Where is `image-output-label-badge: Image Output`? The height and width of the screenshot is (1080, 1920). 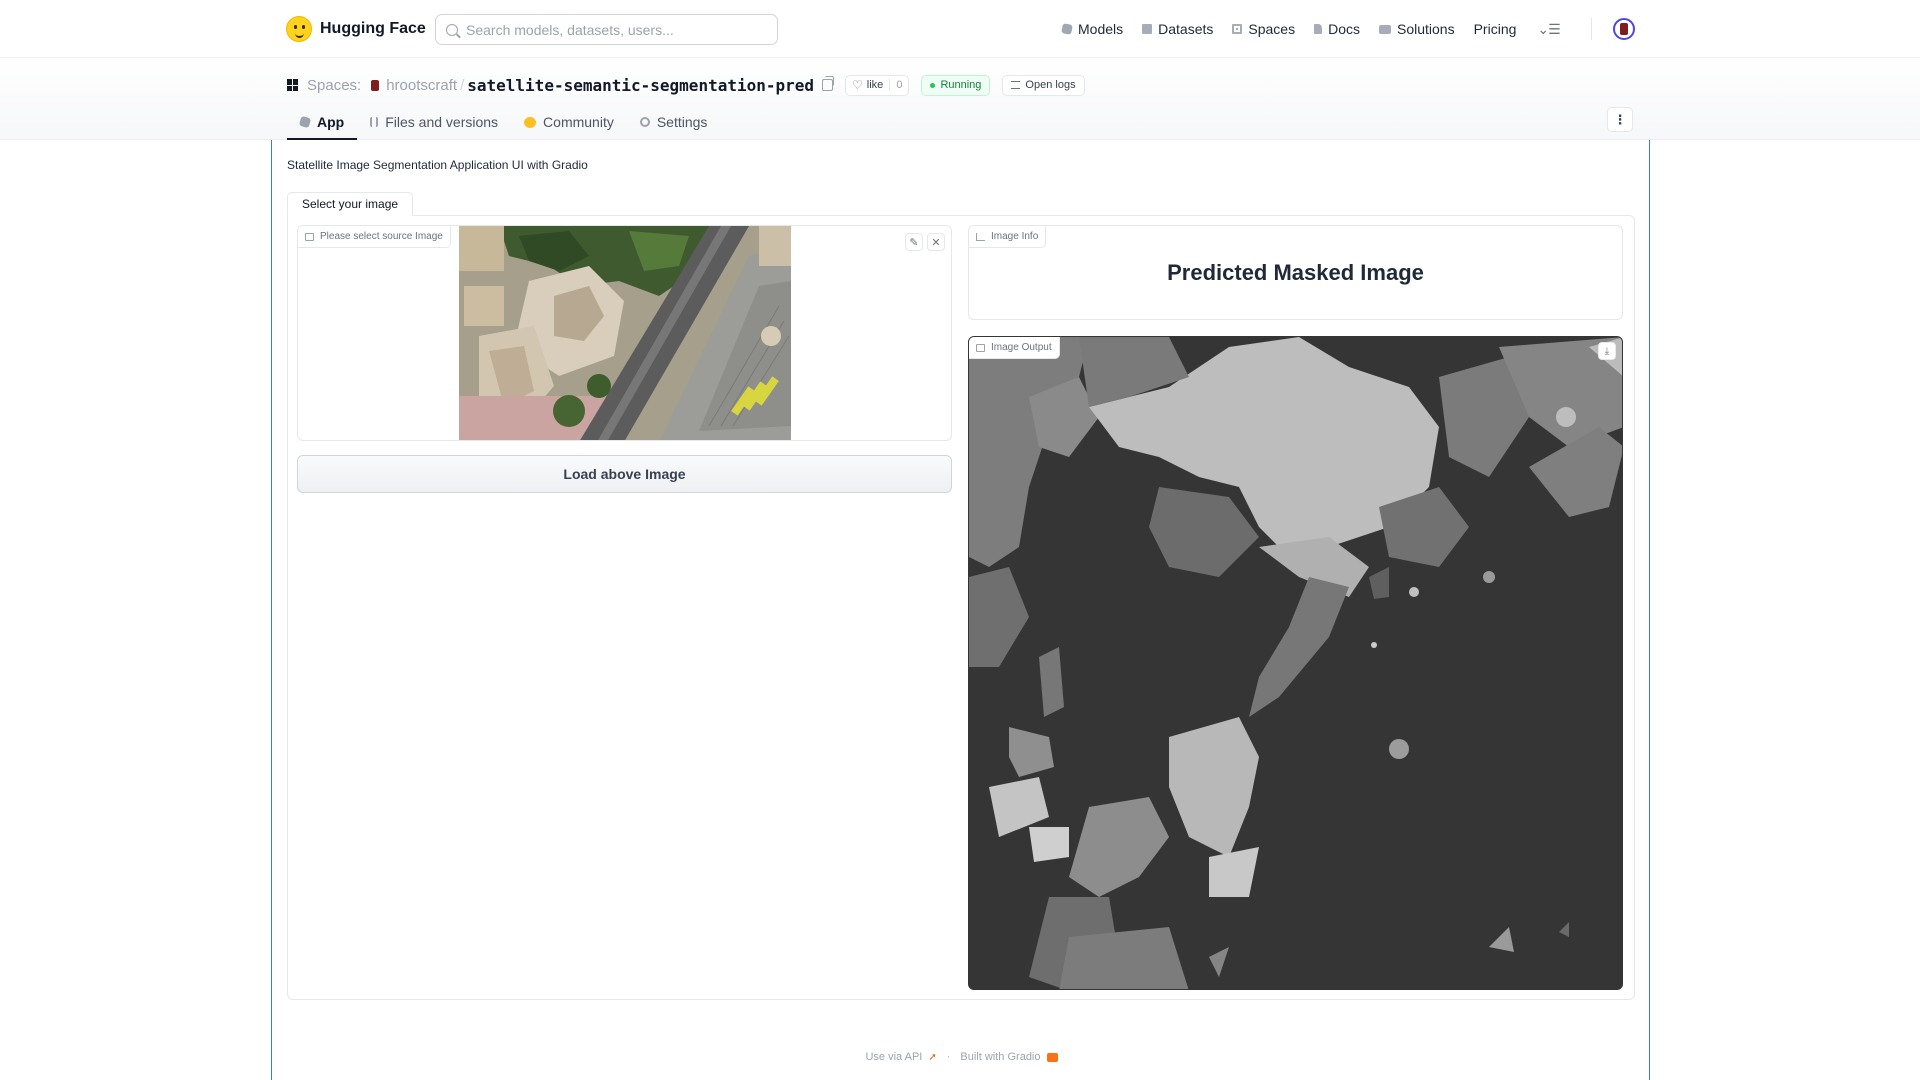 image-output-label-badge: Image Output is located at coordinates (1014, 348).